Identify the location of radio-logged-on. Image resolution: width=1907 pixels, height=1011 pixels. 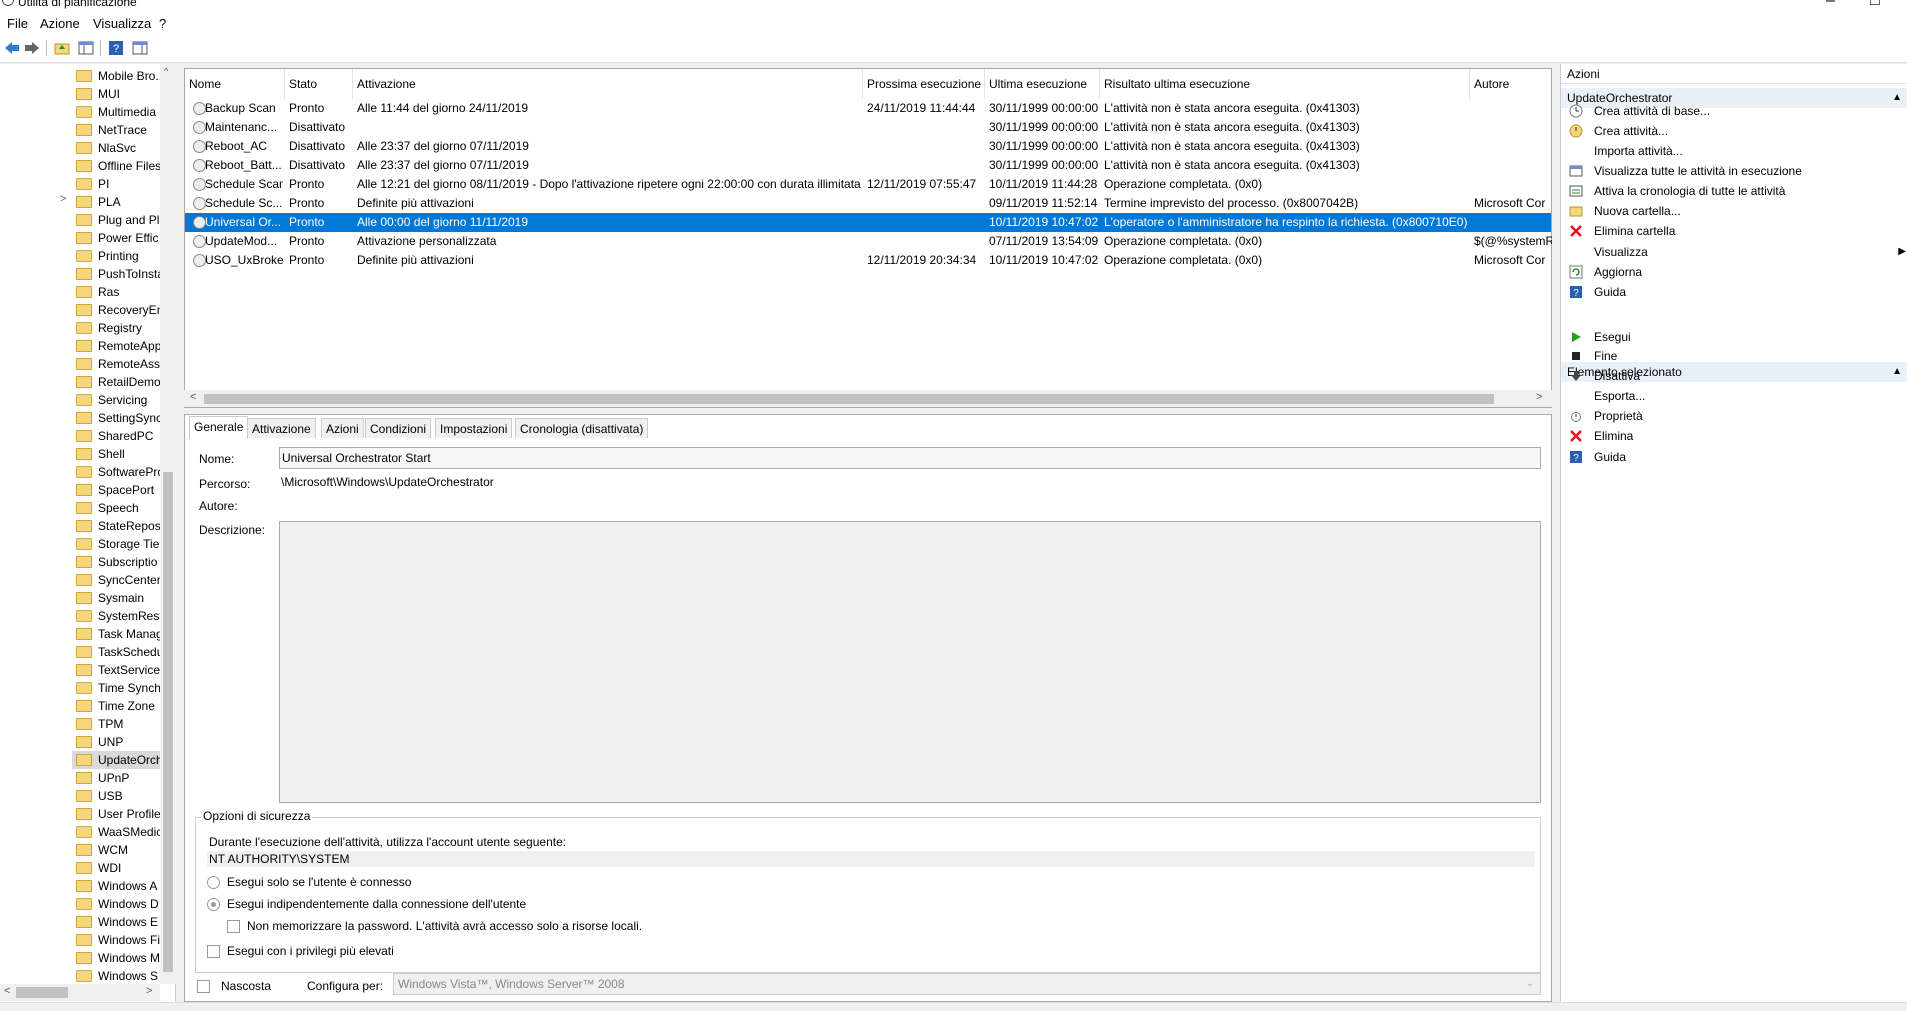
(213, 882).